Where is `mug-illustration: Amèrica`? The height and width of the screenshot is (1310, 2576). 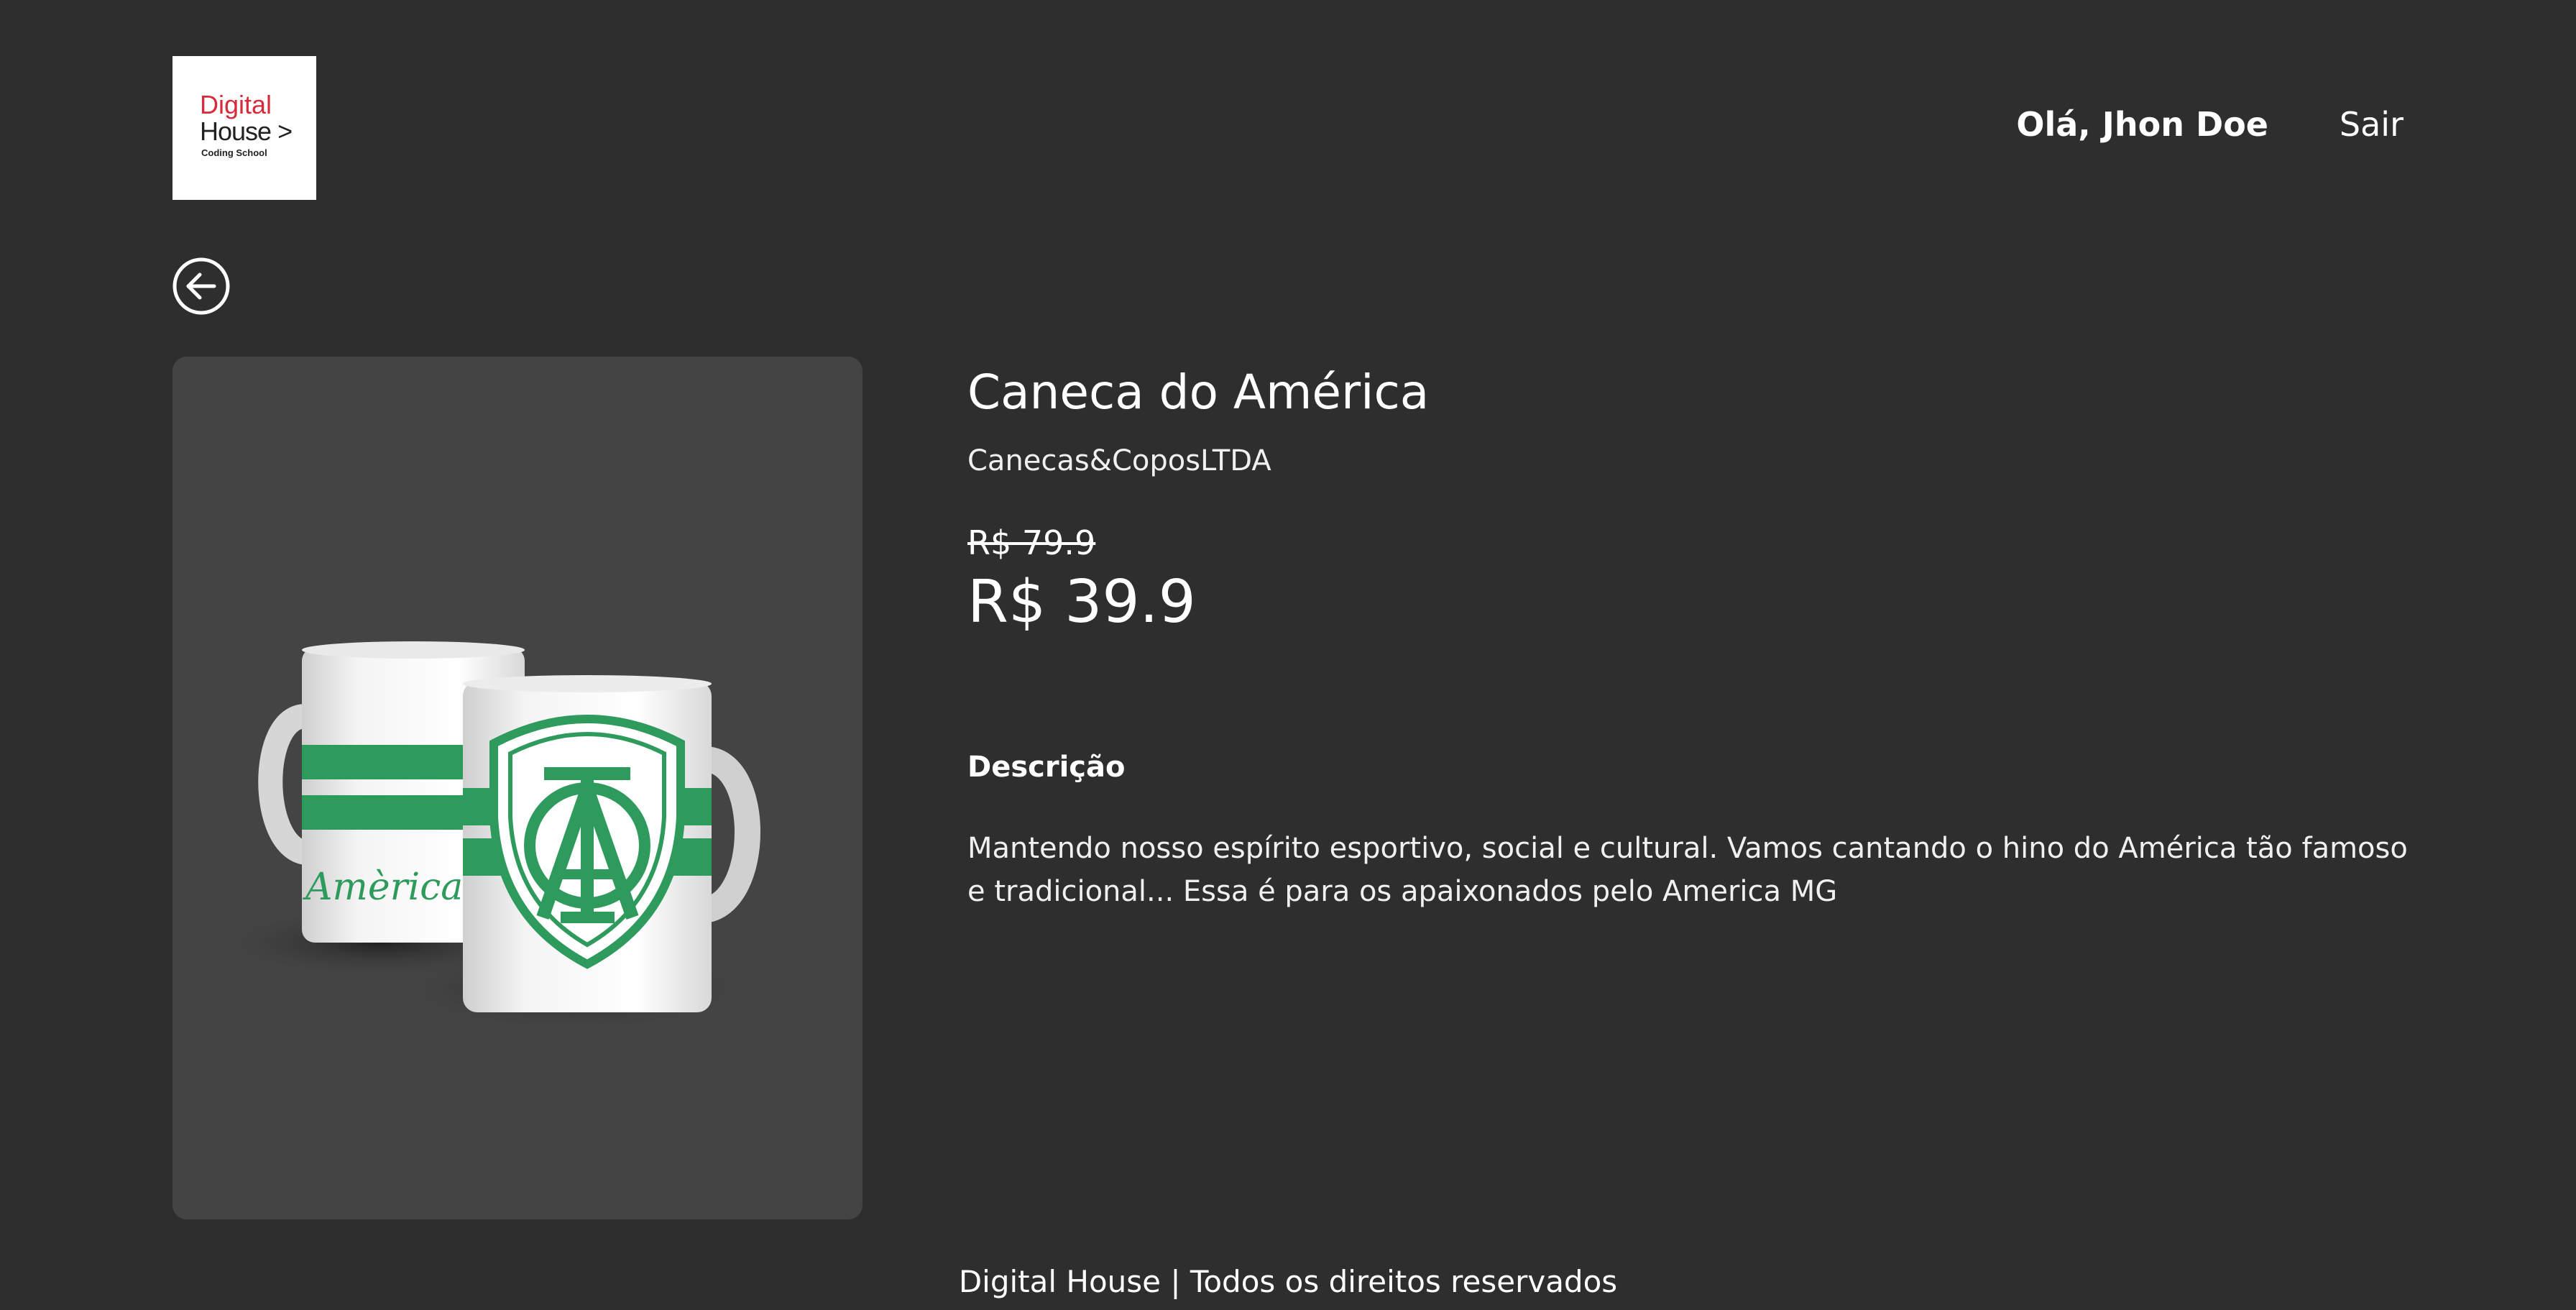 mug-illustration: Amèrica is located at coordinates (485, 836).